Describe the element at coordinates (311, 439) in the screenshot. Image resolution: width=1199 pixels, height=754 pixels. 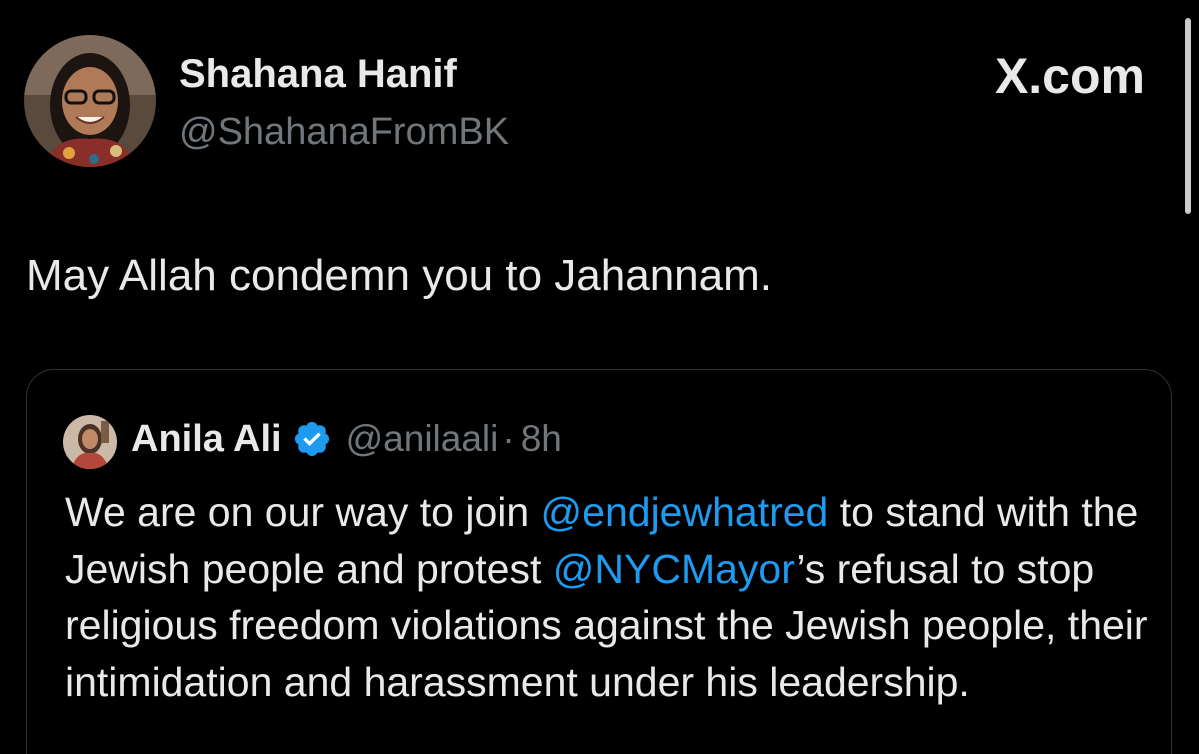
I see `verified-badge-icon` at that location.